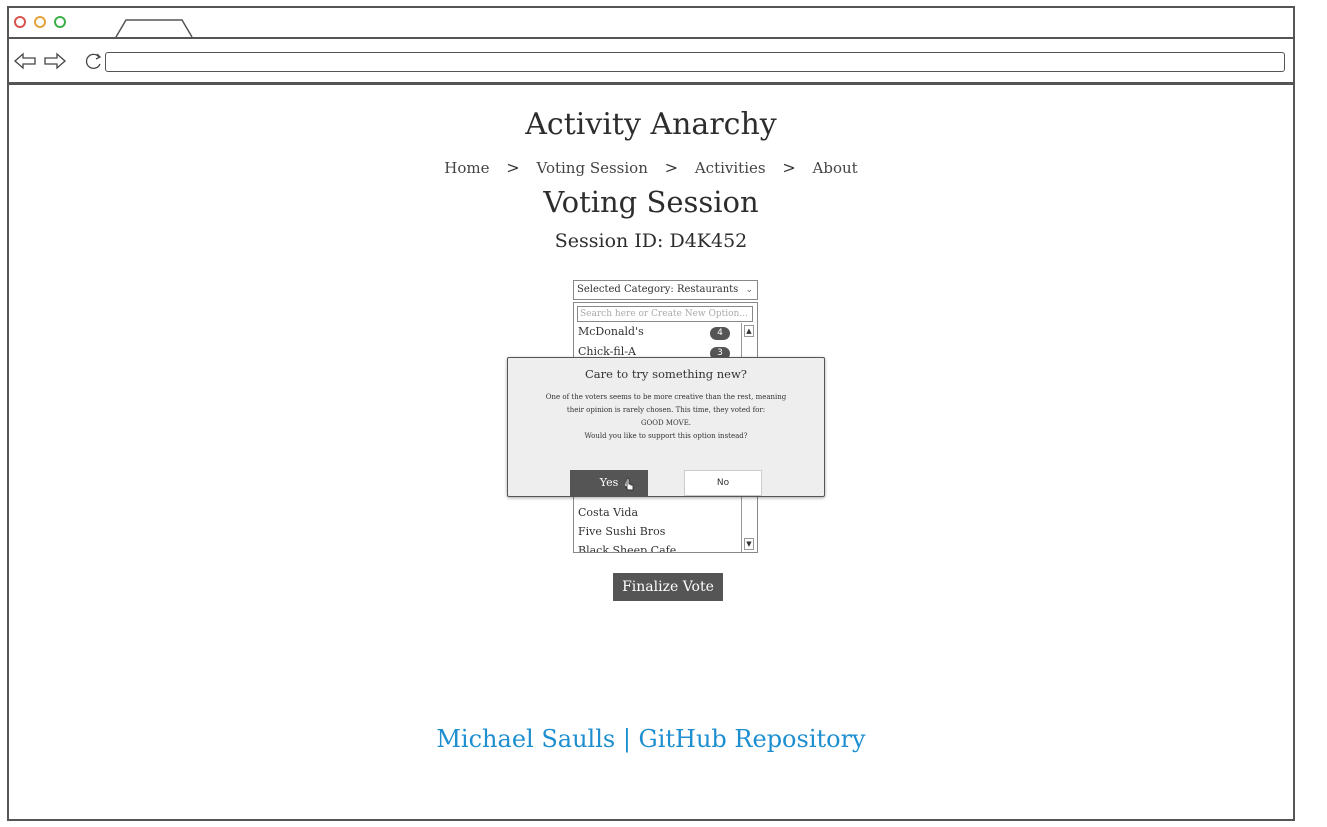 This screenshot has width=1327, height=827. What do you see at coordinates (668, 587) in the screenshot?
I see `finalize-vote-button: Finalize Vote` at bounding box center [668, 587].